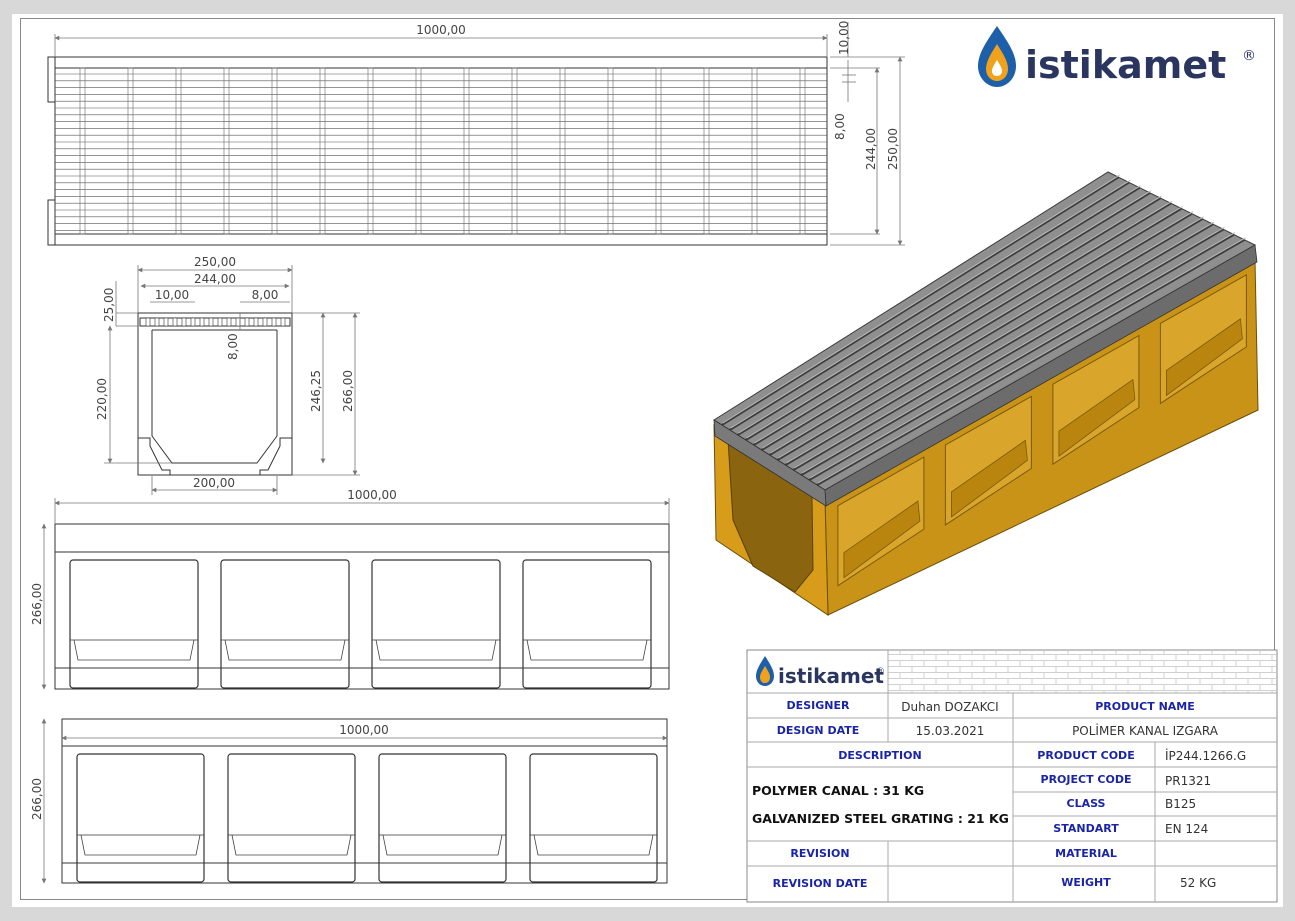  I want to click on product-name-value: POLİMER KANAL IZGARA, so click(1145, 730).